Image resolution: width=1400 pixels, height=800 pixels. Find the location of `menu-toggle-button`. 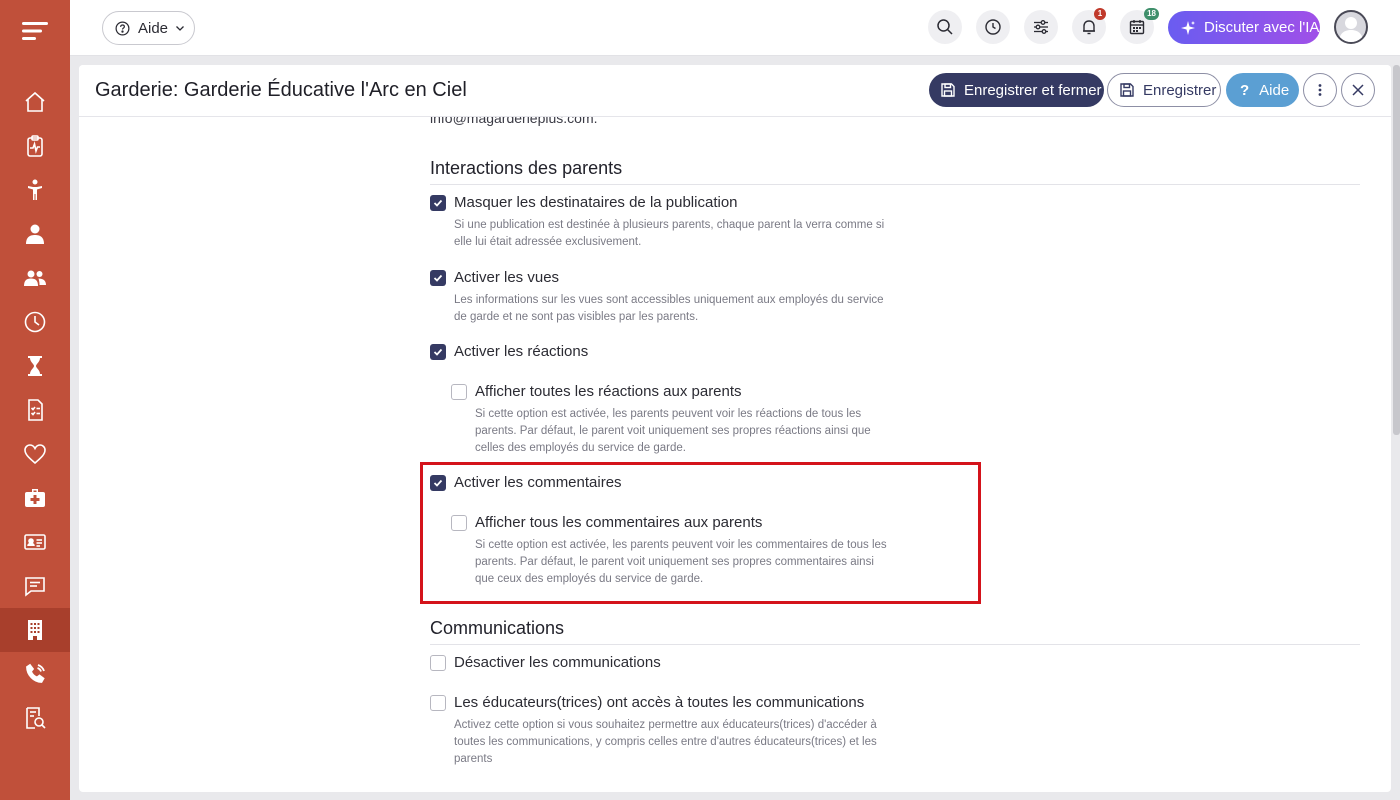

menu-toggle-button is located at coordinates (35, 31).